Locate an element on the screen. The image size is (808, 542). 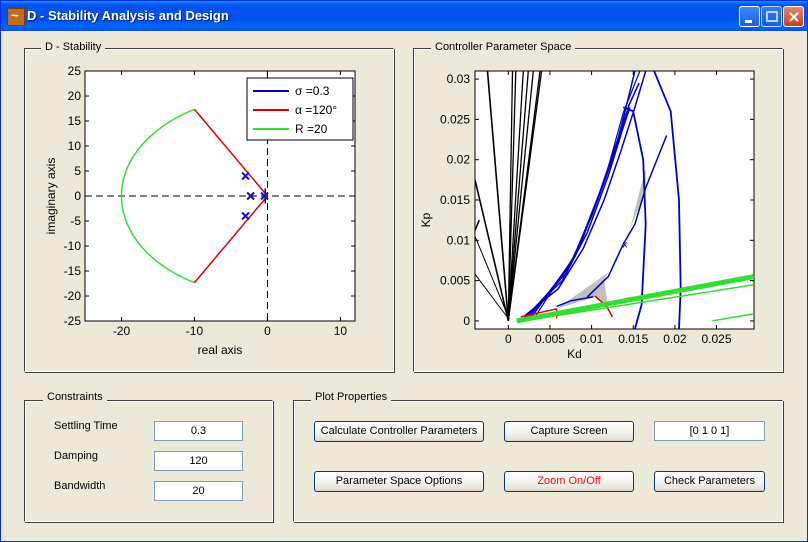
y-tick-label: 20 is located at coordinates (75, 96).